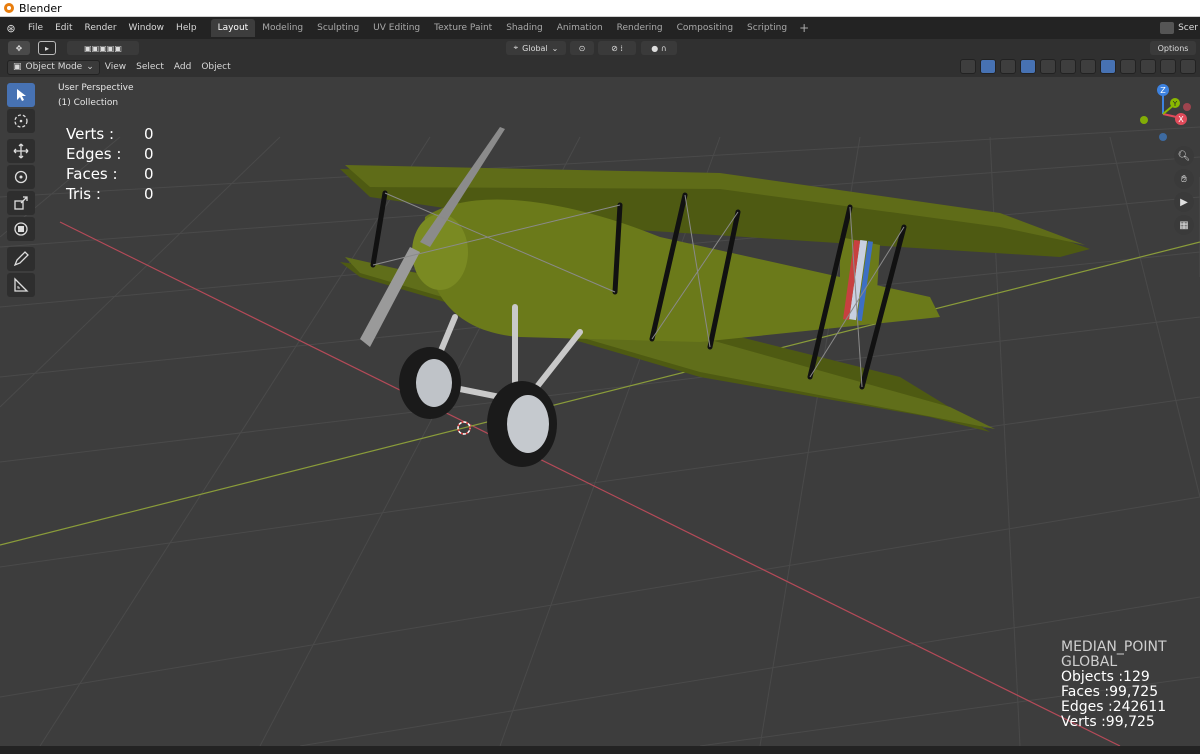 This screenshot has height=754, width=1200. I want to click on pan-hand-icon: ✋︎, so click(1184, 179).